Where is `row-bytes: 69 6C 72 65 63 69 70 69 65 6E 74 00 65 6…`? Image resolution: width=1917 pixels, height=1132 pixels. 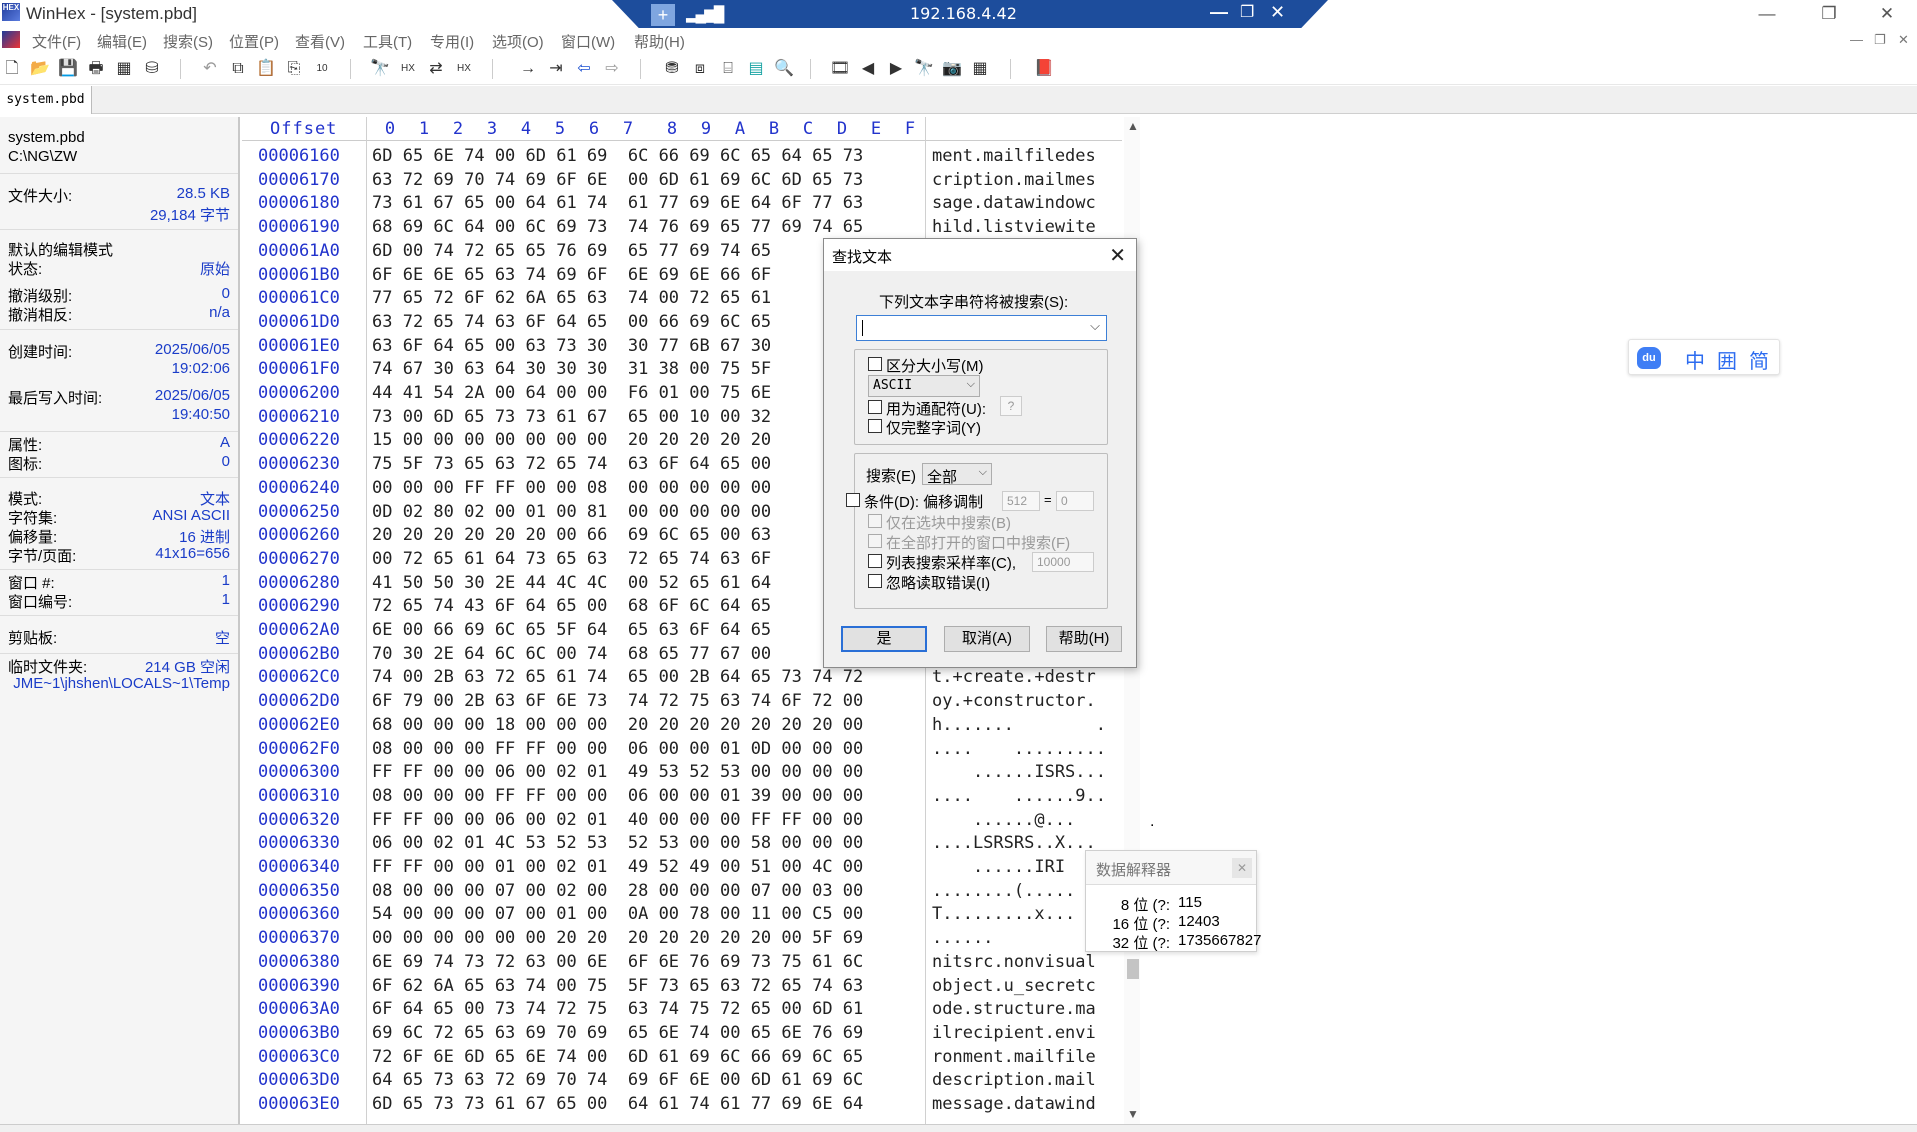
row-bytes: 69 6C 72 65 63 69 70 69 65 6E 74 00 65 6… is located at coordinates (617, 1033).